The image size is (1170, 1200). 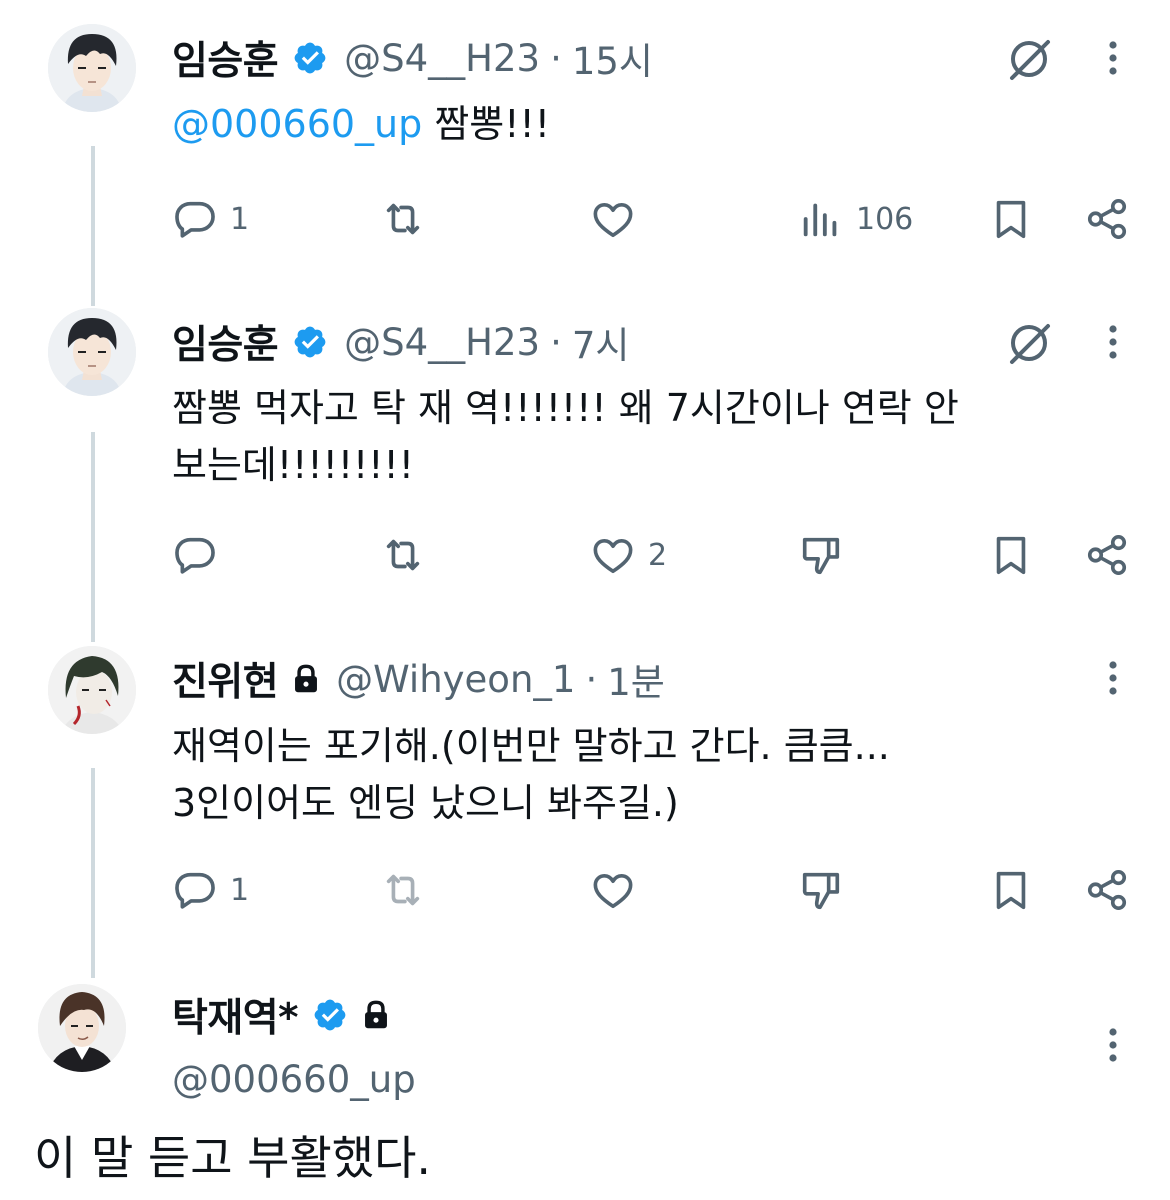 I want to click on author-name: 탁재역*, so click(x=235, y=1015).